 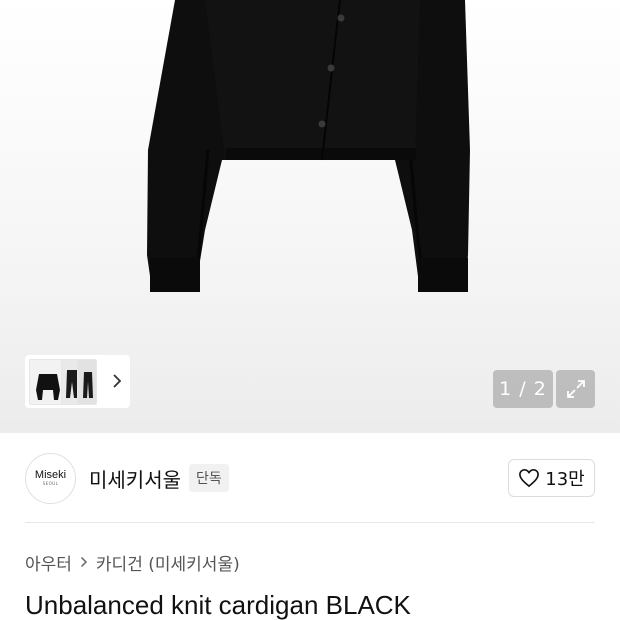 I want to click on brand-logo-text: Miseki, so click(x=50, y=475).